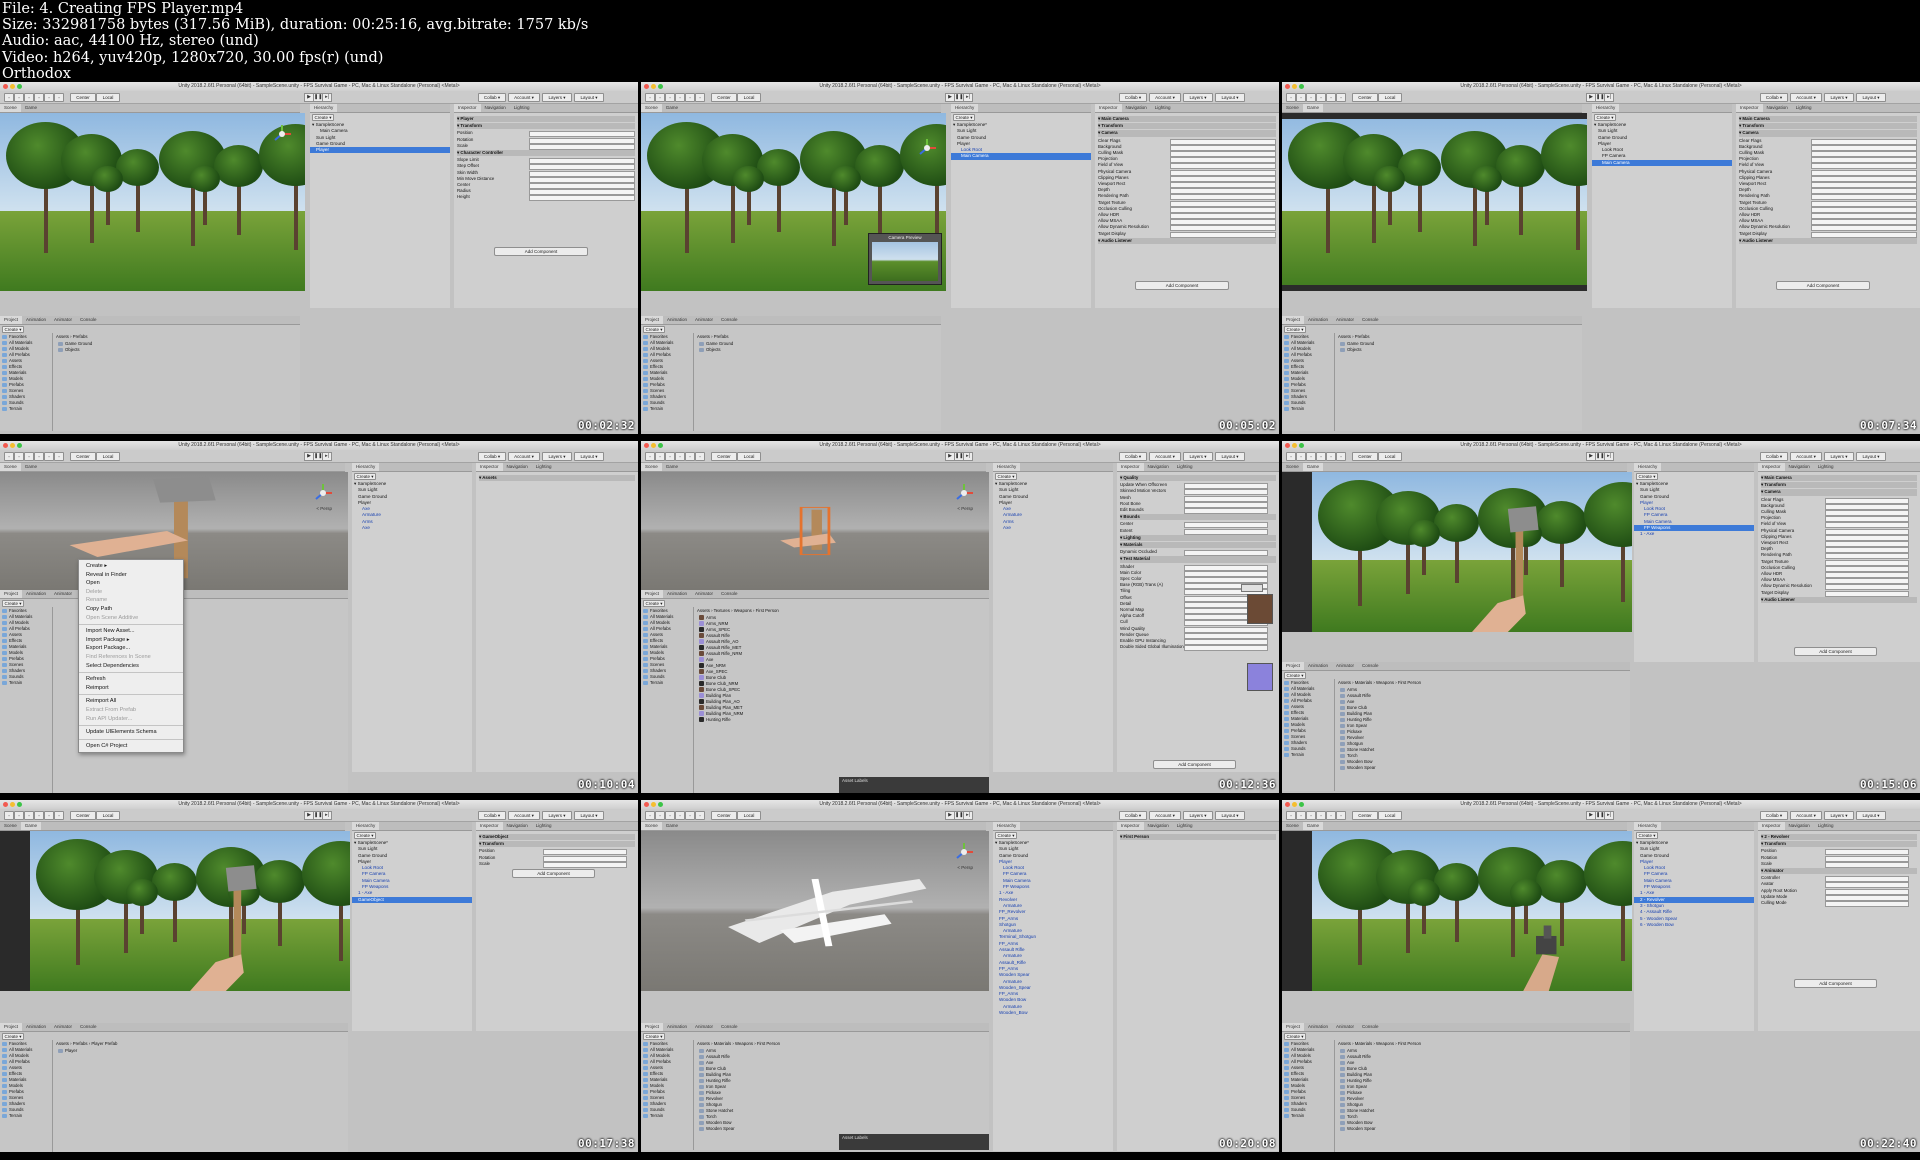  Describe the element at coordinates (1053, 1013) in the screenshot. I see `hierarchy-item: Wooden_Bow` at that location.